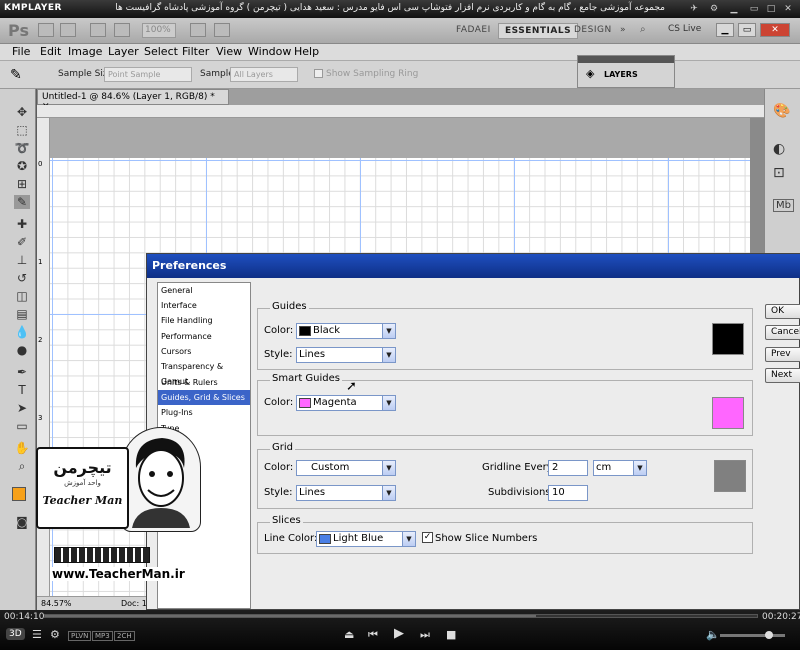  I want to click on badge-mp3: MP3, so click(102, 636).